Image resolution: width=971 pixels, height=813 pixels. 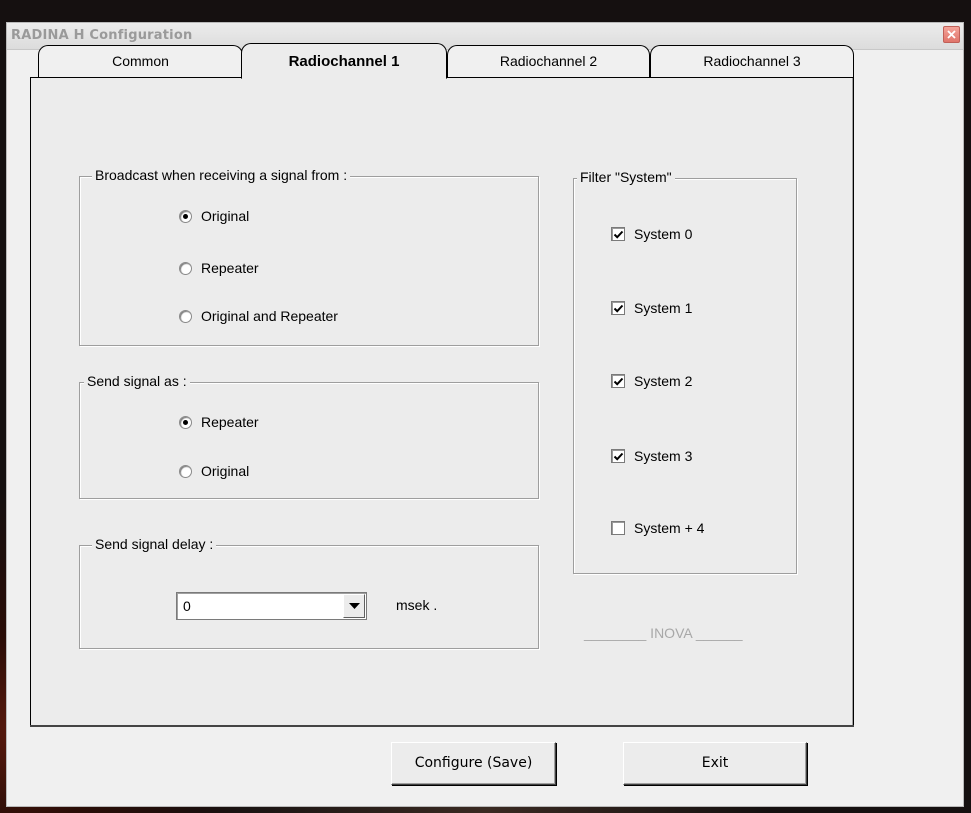 What do you see at coordinates (669, 528) in the screenshot?
I see `checkbox-label: System + 4` at bounding box center [669, 528].